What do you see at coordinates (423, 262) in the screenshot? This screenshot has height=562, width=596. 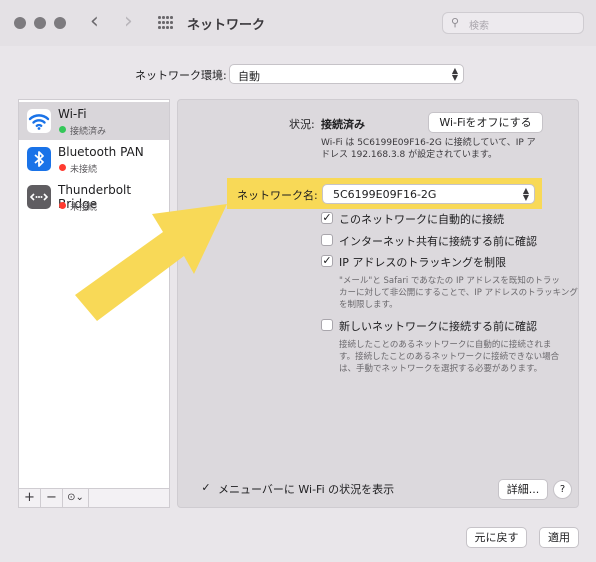 I see `limit-ip-tracking-label: IP アドレスのトラッキングを制限` at bounding box center [423, 262].